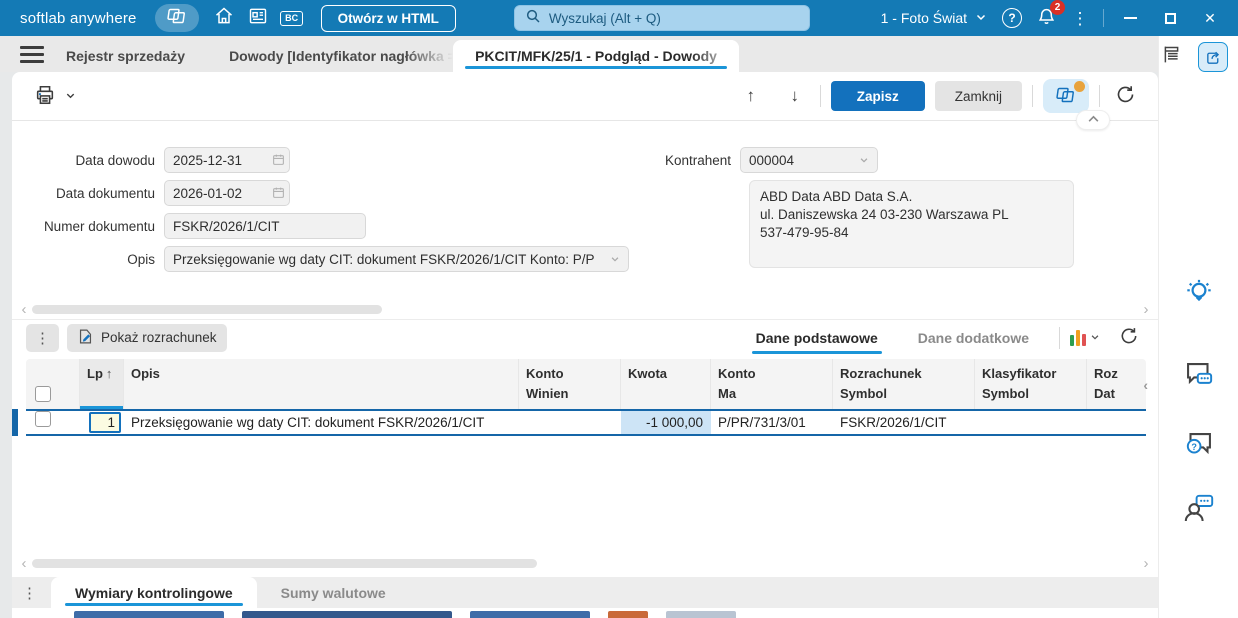 The image size is (1238, 618). What do you see at coordinates (292, 18) in the screenshot?
I see `bc-button: BC` at bounding box center [292, 18].